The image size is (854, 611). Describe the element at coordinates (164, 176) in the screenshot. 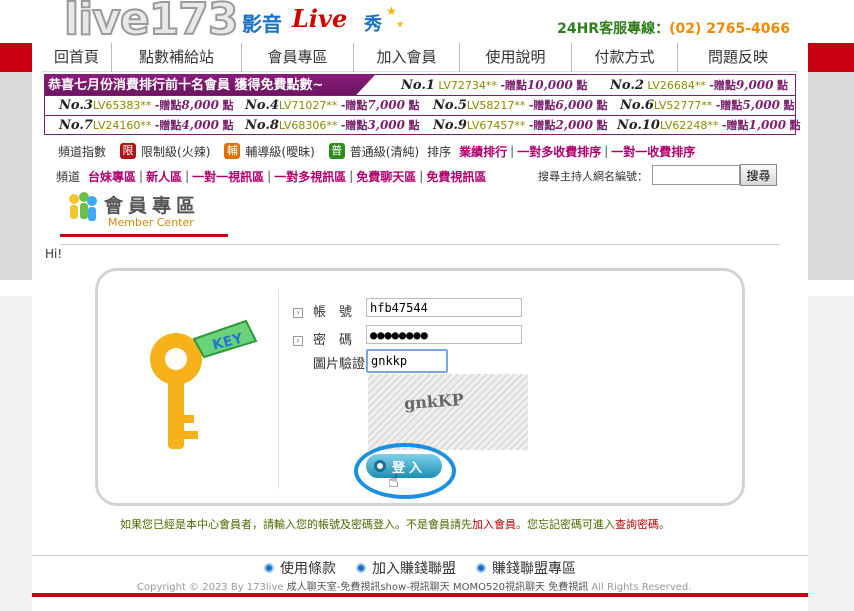

I see `channel-newcomer-link: 新人區` at that location.